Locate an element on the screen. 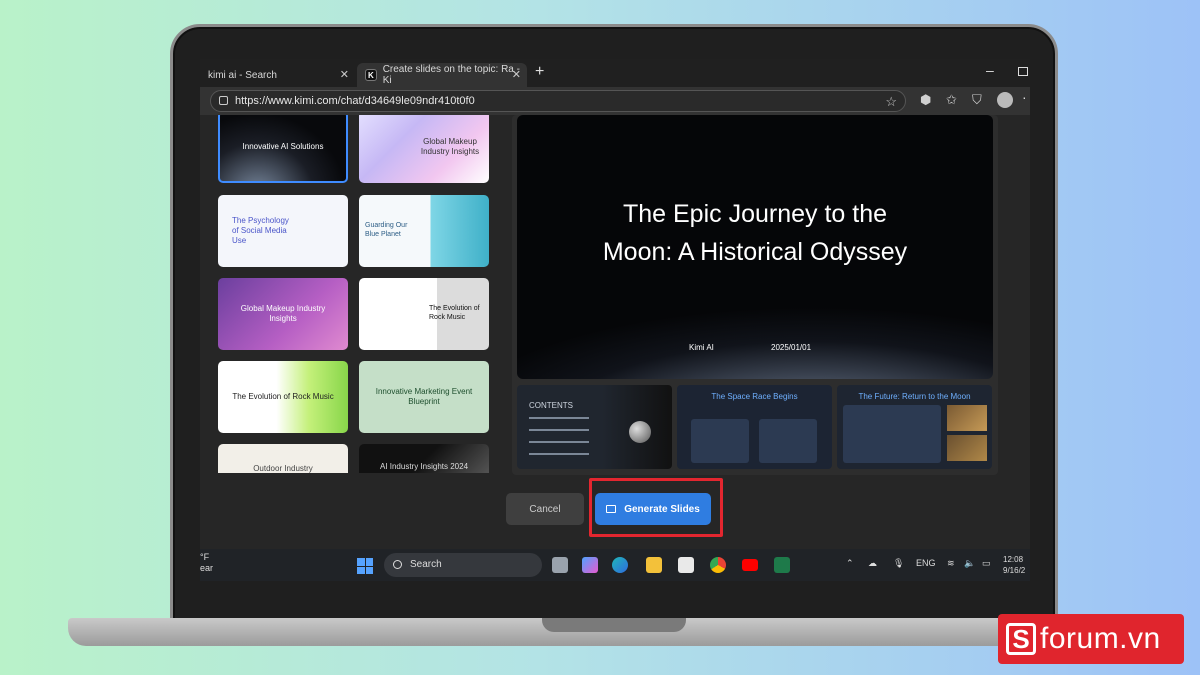  task-view-icon is located at coordinates (560, 565).